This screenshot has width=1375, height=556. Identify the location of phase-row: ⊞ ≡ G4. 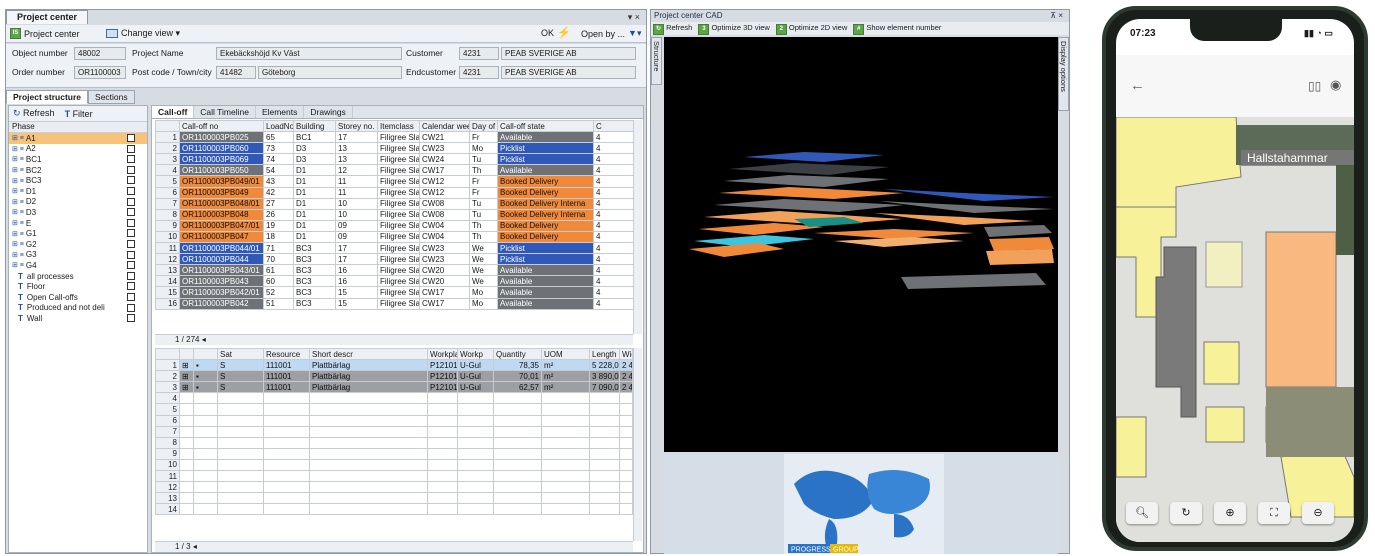
(78, 265).